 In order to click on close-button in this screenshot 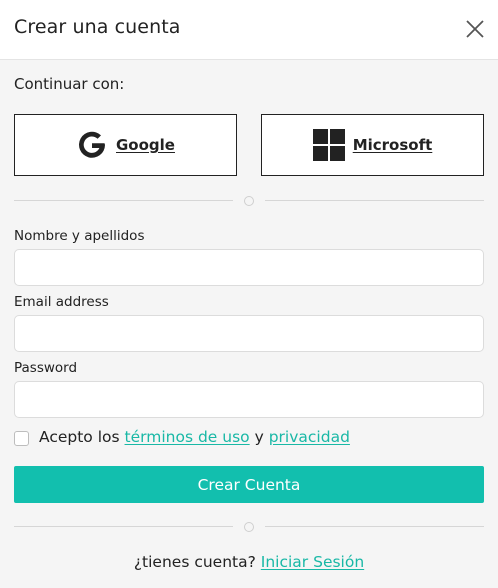, I will do `click(475, 29)`.